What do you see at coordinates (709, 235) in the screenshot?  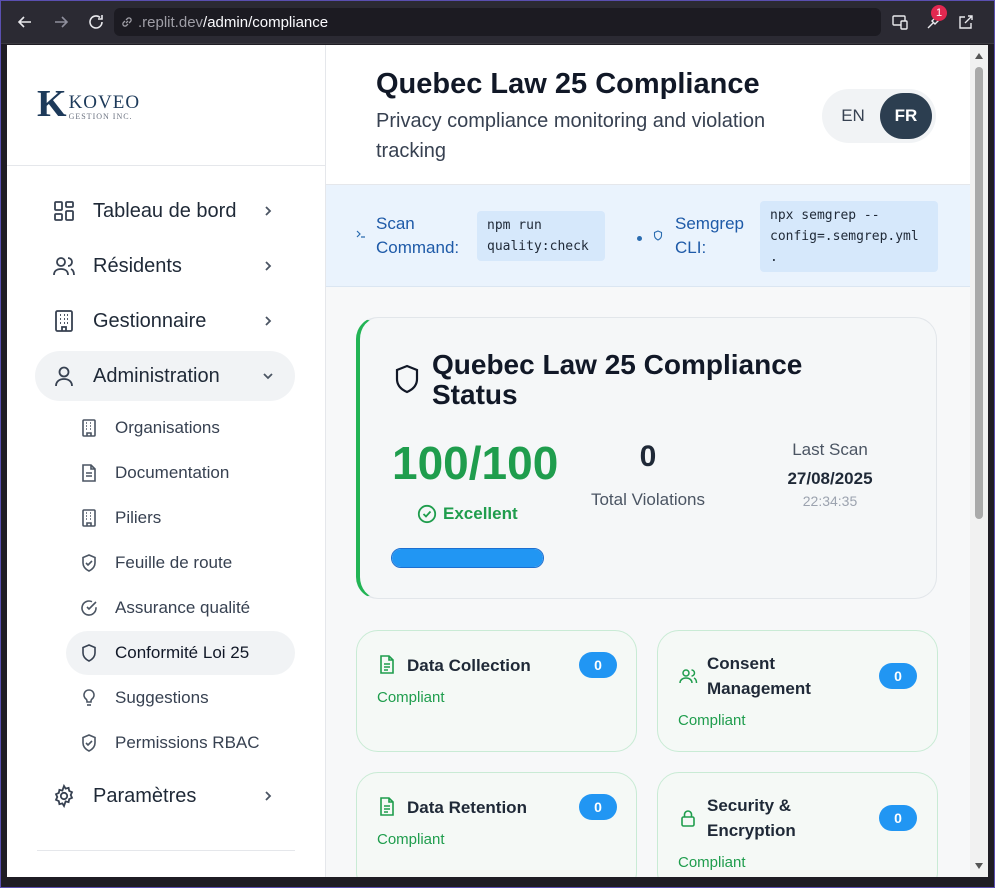 I see `semgrep-cli-label: Semgrep CLI:` at bounding box center [709, 235].